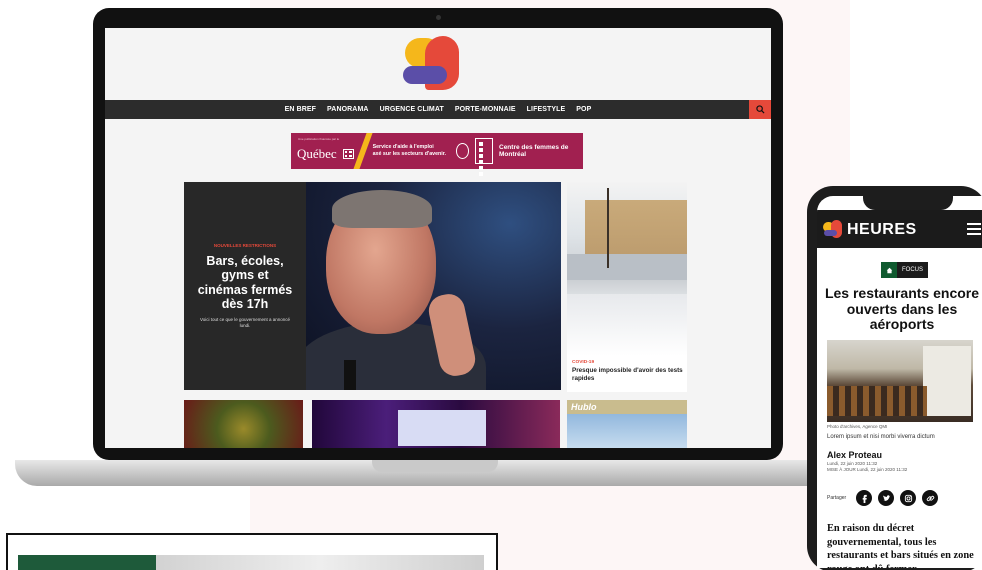 Image resolution: width=982 pixels, height=570 pixels. Describe the element at coordinates (403, 147) in the screenshot. I see `ad-line-1: Service d'aide à l'emploi` at that location.